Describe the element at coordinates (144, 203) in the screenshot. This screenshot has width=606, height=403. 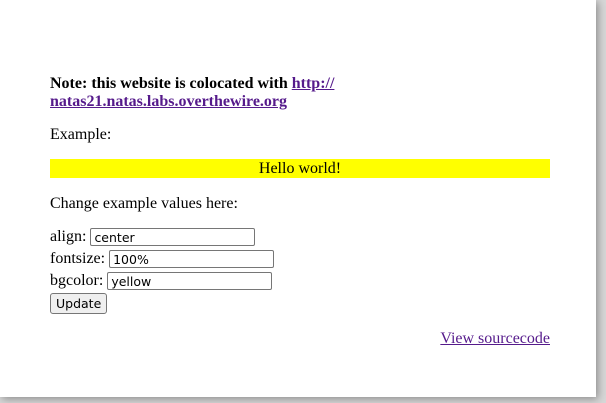
I see `change-values-heading: Change example values here:` at that location.